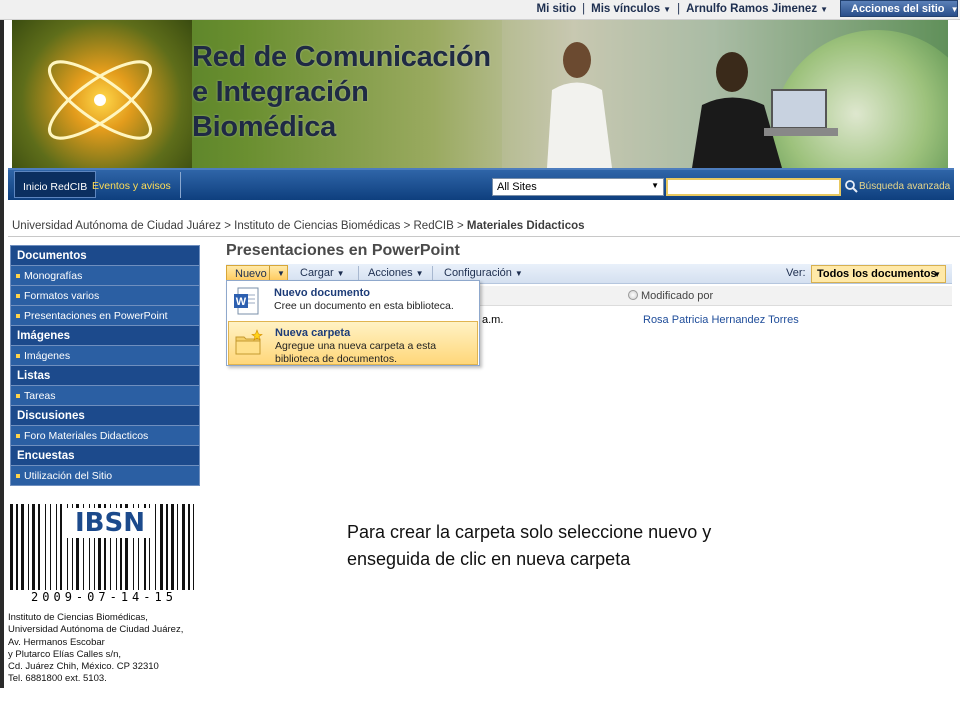  I want to click on page-title: Presentaciones en PowerPoint, so click(343, 250).